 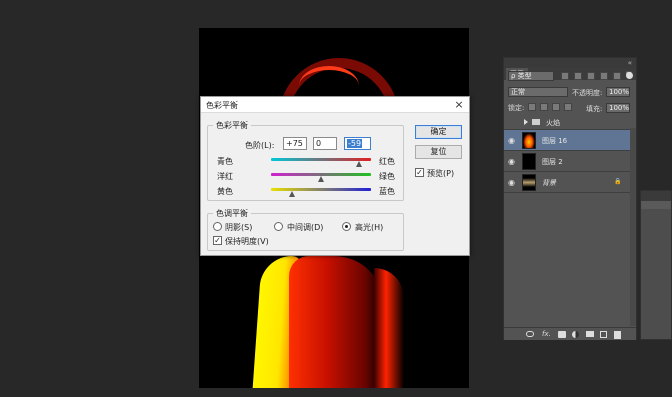 What do you see at coordinates (546, 334) in the screenshot?
I see `fx-icon: fx.` at bounding box center [546, 334].